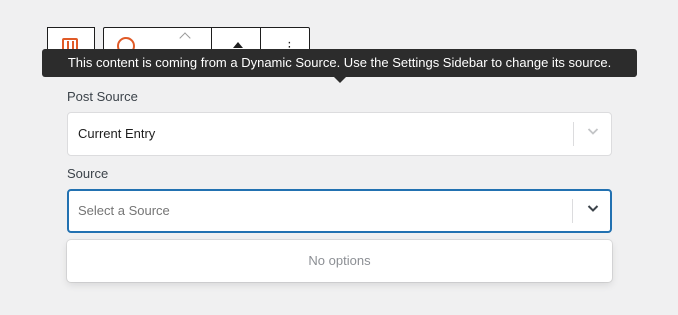 Image resolution: width=678 pixels, height=315 pixels. Describe the element at coordinates (117, 133) in the screenshot. I see `post-source-value: Current Entry` at that location.